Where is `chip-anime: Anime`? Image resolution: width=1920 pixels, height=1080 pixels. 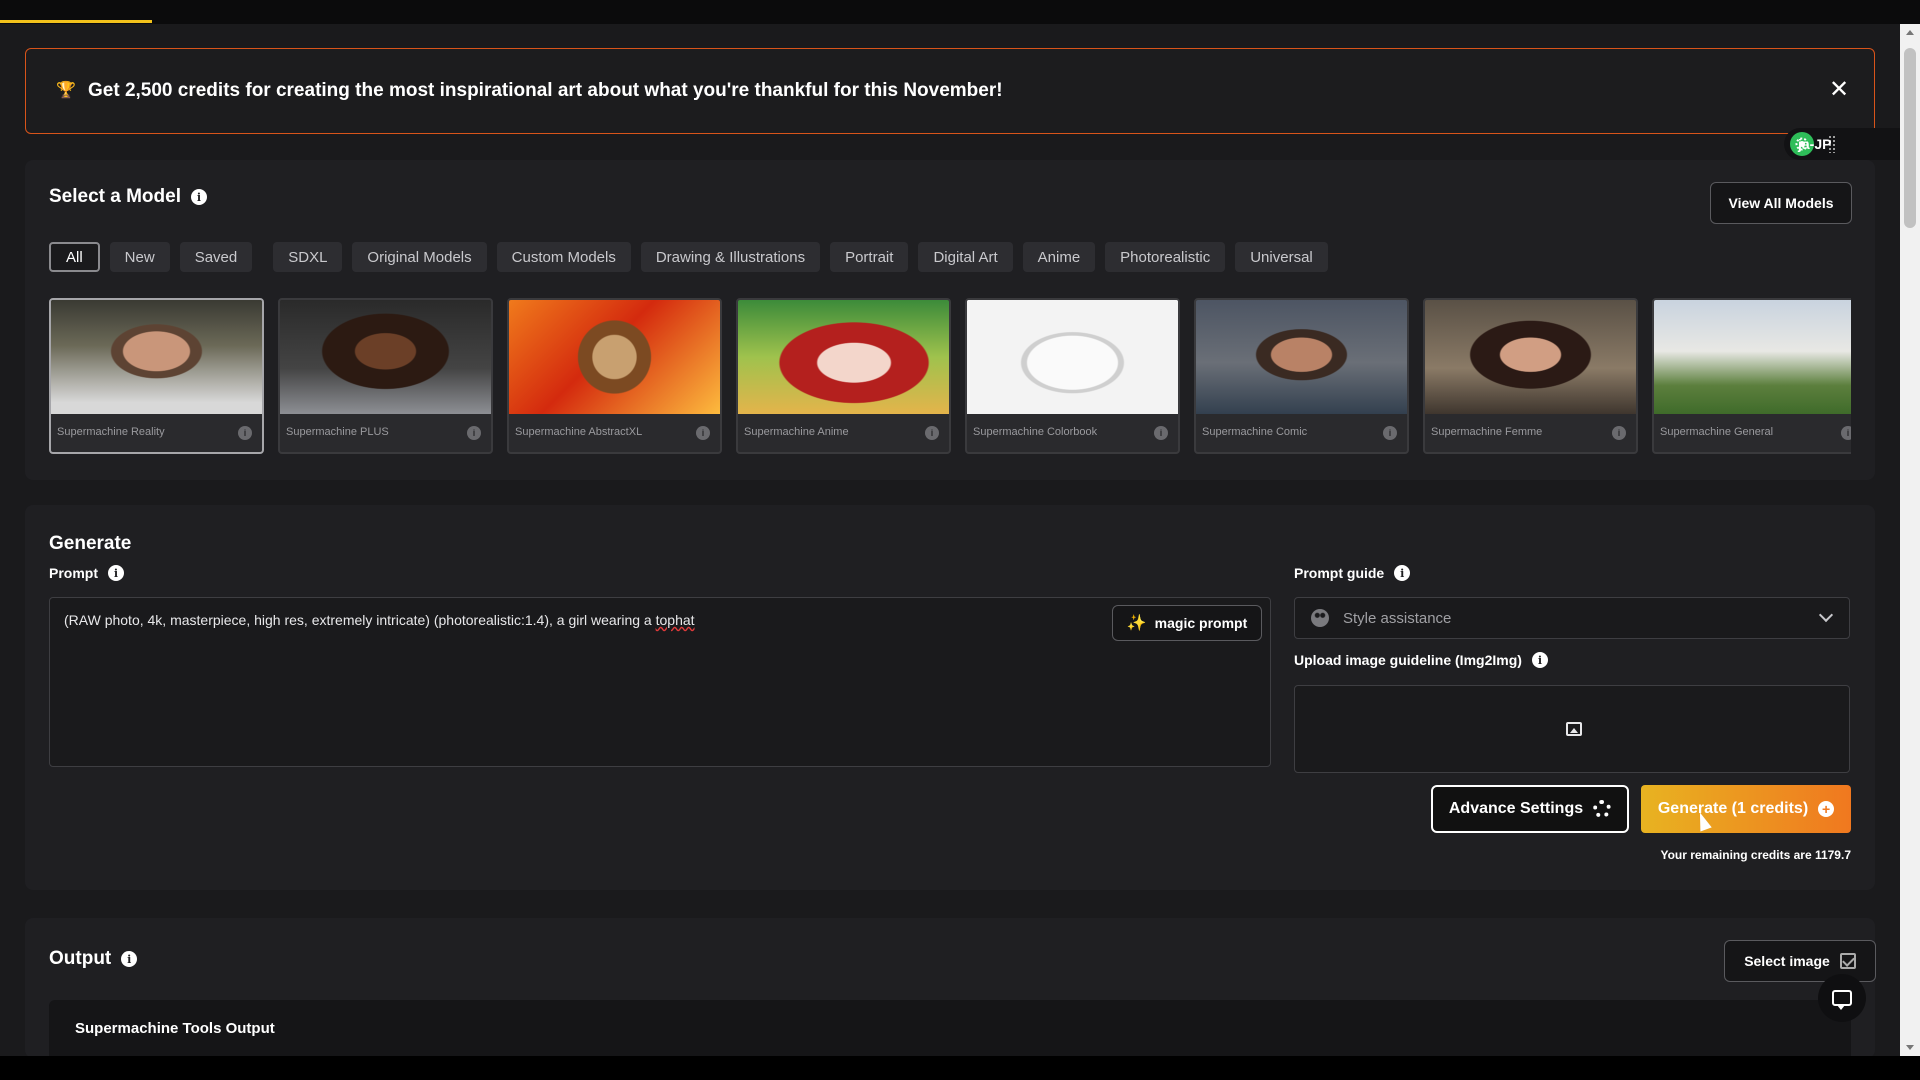 chip-anime: Anime is located at coordinates (1059, 257).